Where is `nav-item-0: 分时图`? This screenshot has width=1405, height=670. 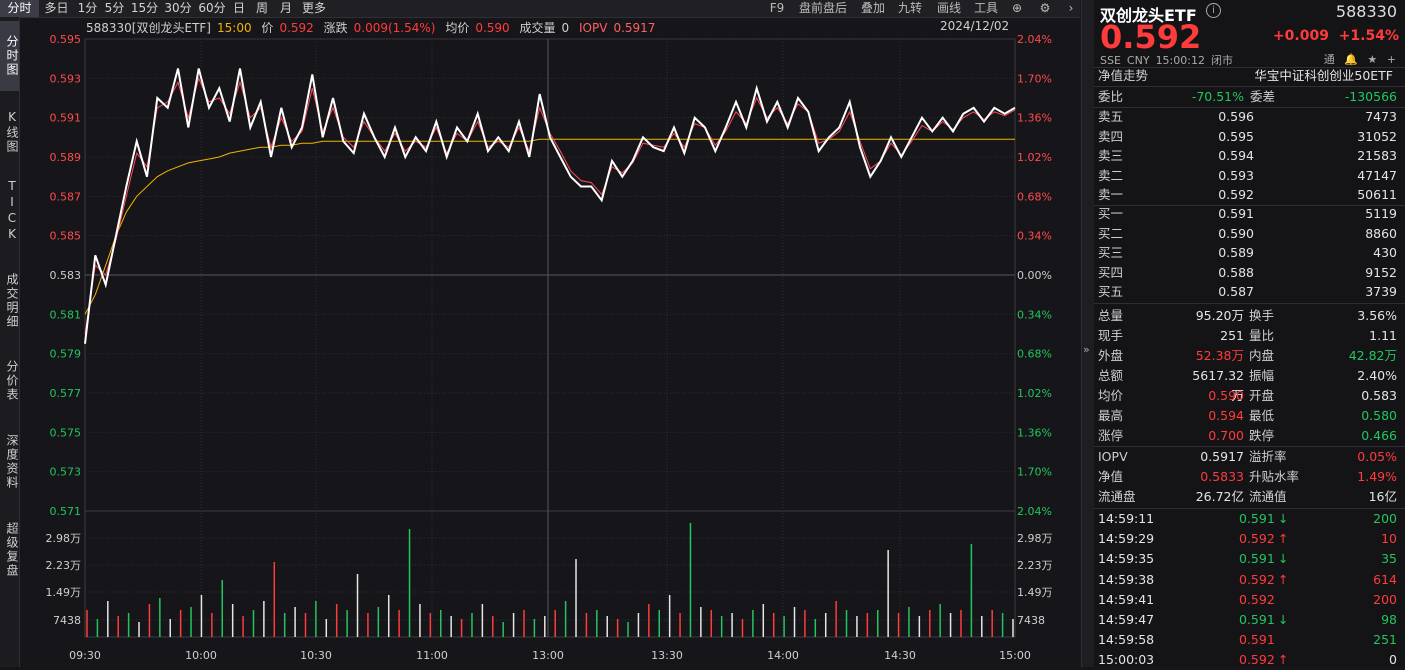
nav-item-0: 分时图 is located at coordinates (9, 56).